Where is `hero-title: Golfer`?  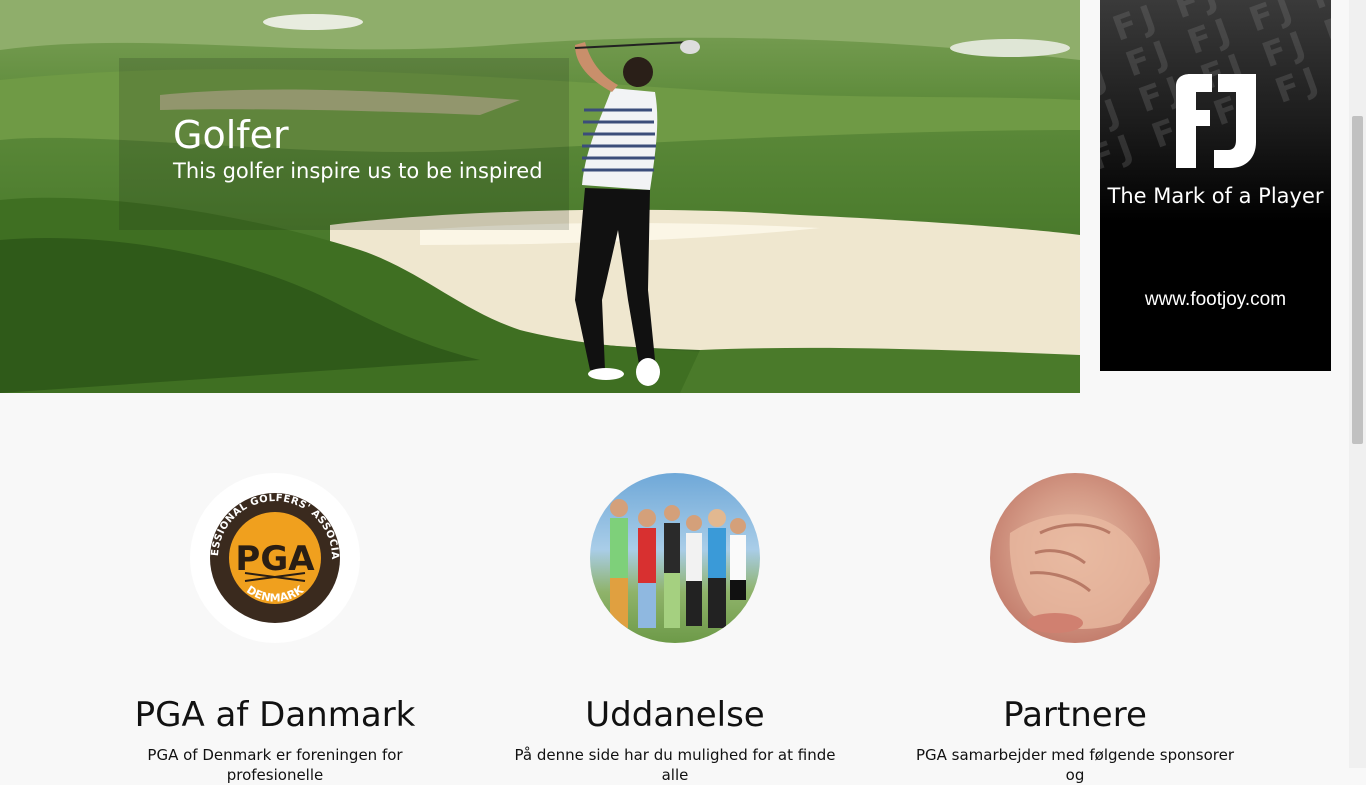
hero-title: Golfer is located at coordinates (231, 135).